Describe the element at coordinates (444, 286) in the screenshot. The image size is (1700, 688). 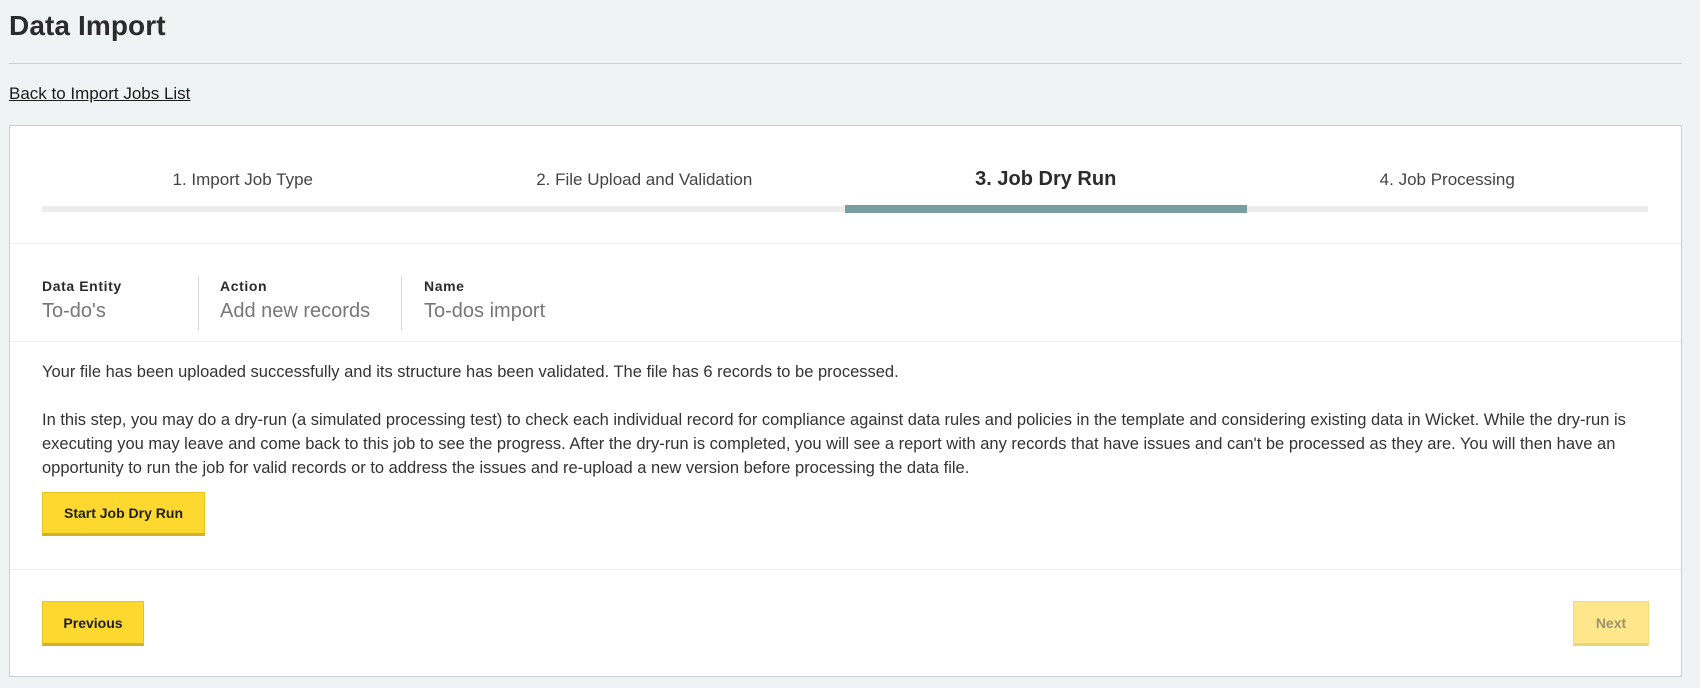
I see `name-label: Name` at that location.